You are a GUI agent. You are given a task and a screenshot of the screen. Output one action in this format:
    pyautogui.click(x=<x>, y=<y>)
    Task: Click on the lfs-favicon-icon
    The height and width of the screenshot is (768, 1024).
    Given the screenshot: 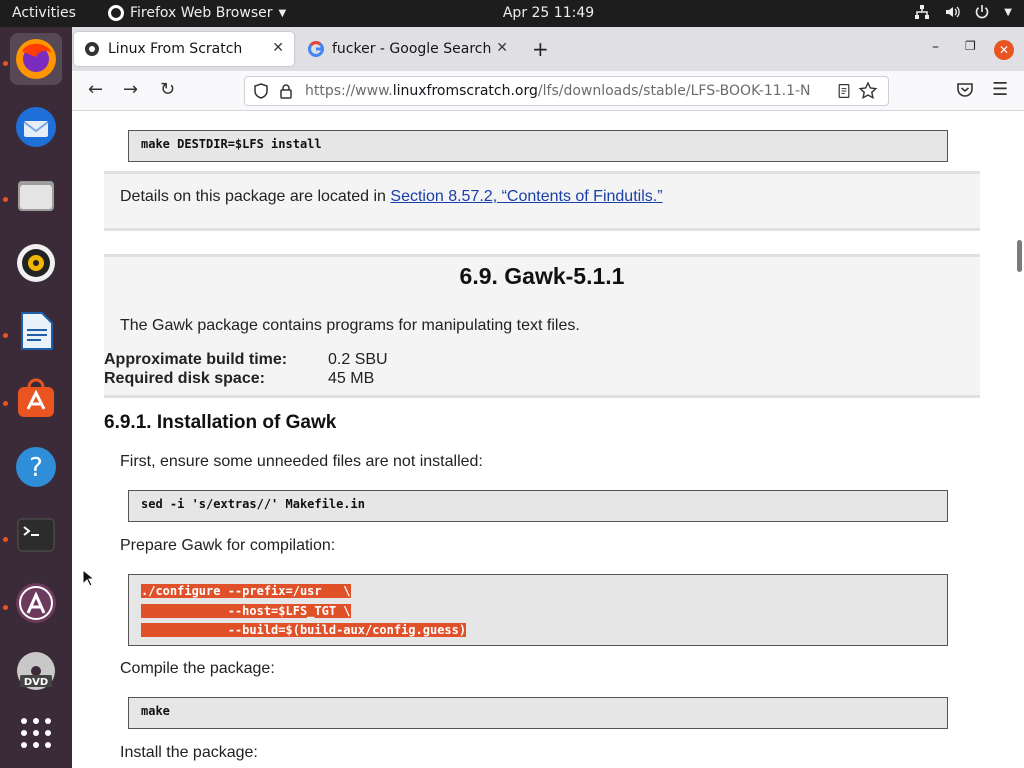 What is the action you would take?
    pyautogui.click(x=92, y=49)
    